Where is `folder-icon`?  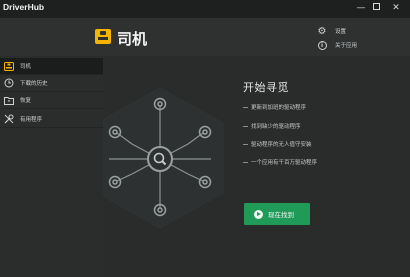
folder-icon is located at coordinates (9, 100).